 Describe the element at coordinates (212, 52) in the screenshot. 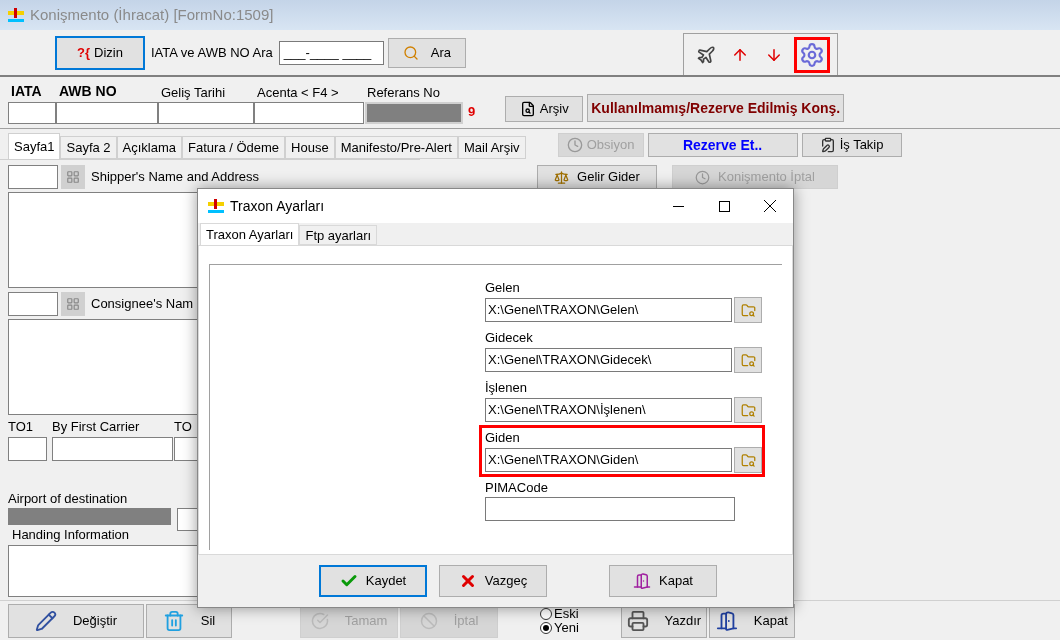

I see `search-label: IATA ve AWB NO Ara` at that location.